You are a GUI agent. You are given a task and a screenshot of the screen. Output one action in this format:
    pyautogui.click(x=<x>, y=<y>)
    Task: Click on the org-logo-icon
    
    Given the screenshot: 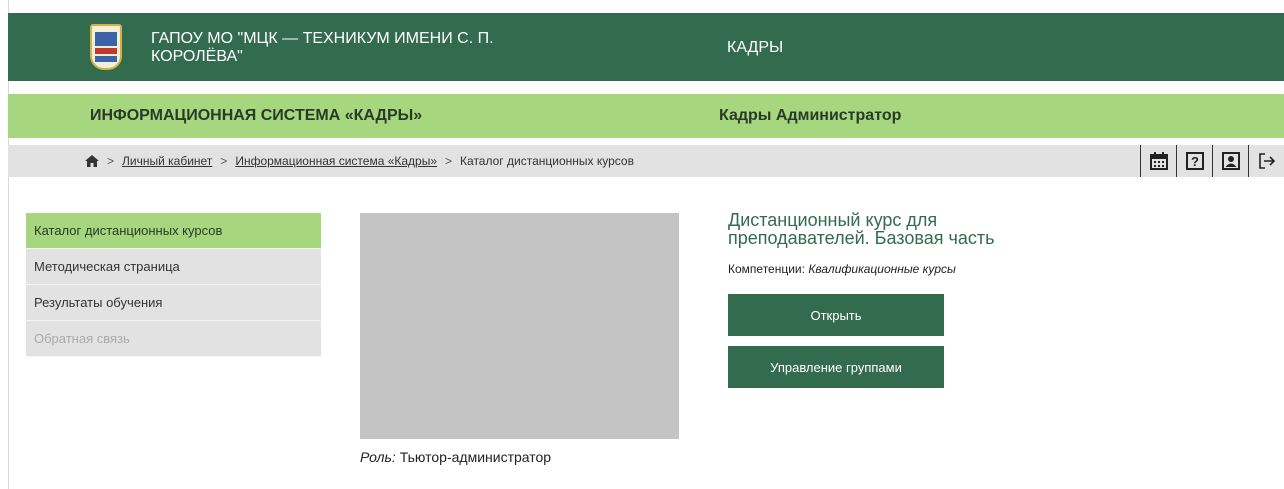 What is the action you would take?
    pyautogui.click(x=106, y=47)
    